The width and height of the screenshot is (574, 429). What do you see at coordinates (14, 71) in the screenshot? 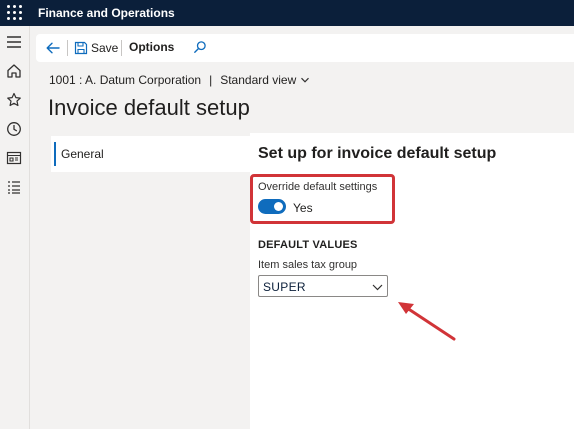
I see `home-icon` at bounding box center [14, 71].